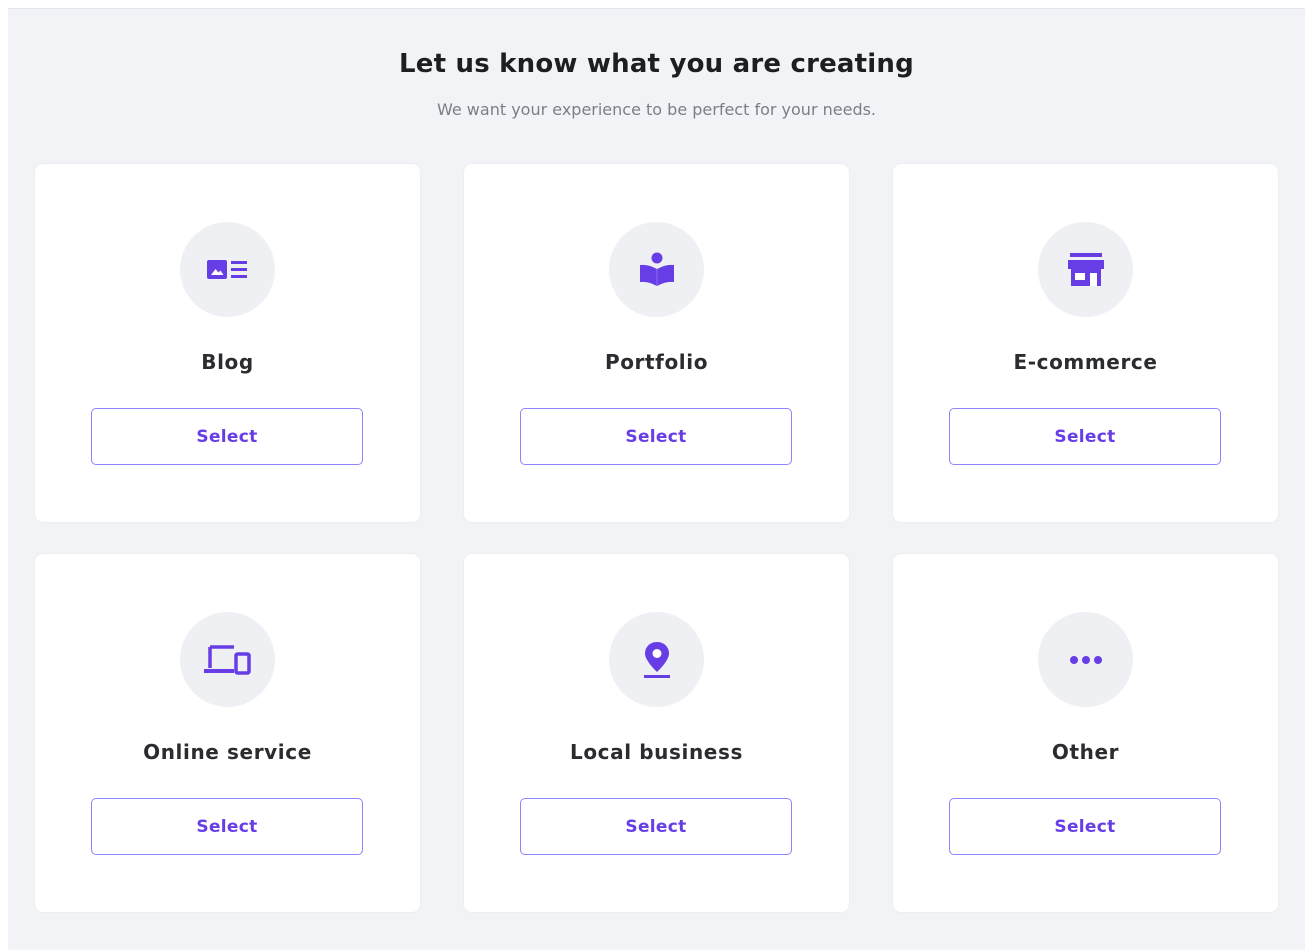 This screenshot has width=1305, height=950. I want to click on store-icon, so click(1085, 269).